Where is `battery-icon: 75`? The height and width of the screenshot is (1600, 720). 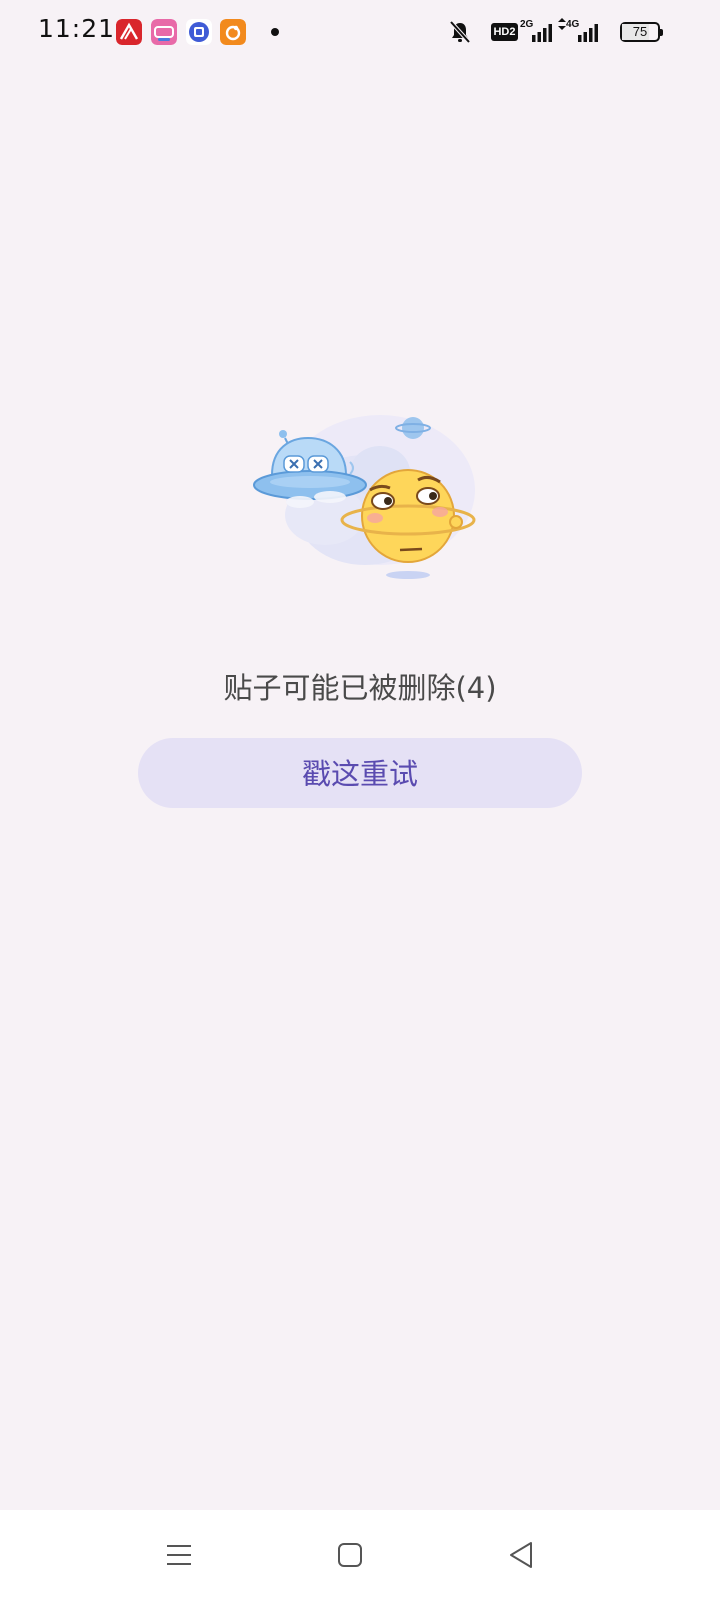
battery-icon: 75 is located at coordinates (641, 32).